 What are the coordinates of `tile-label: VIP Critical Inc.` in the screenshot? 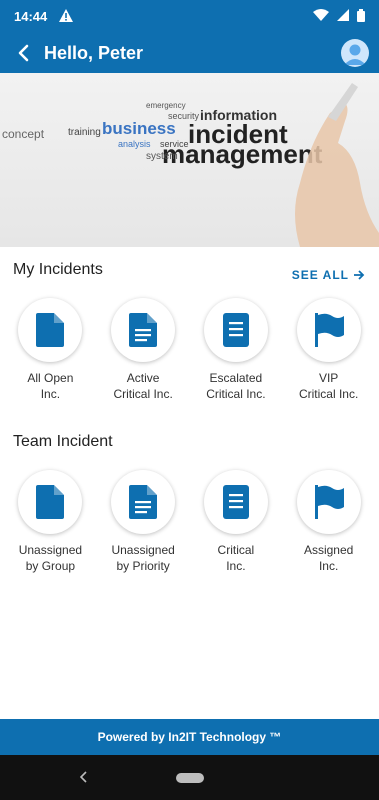 It's located at (328, 386).